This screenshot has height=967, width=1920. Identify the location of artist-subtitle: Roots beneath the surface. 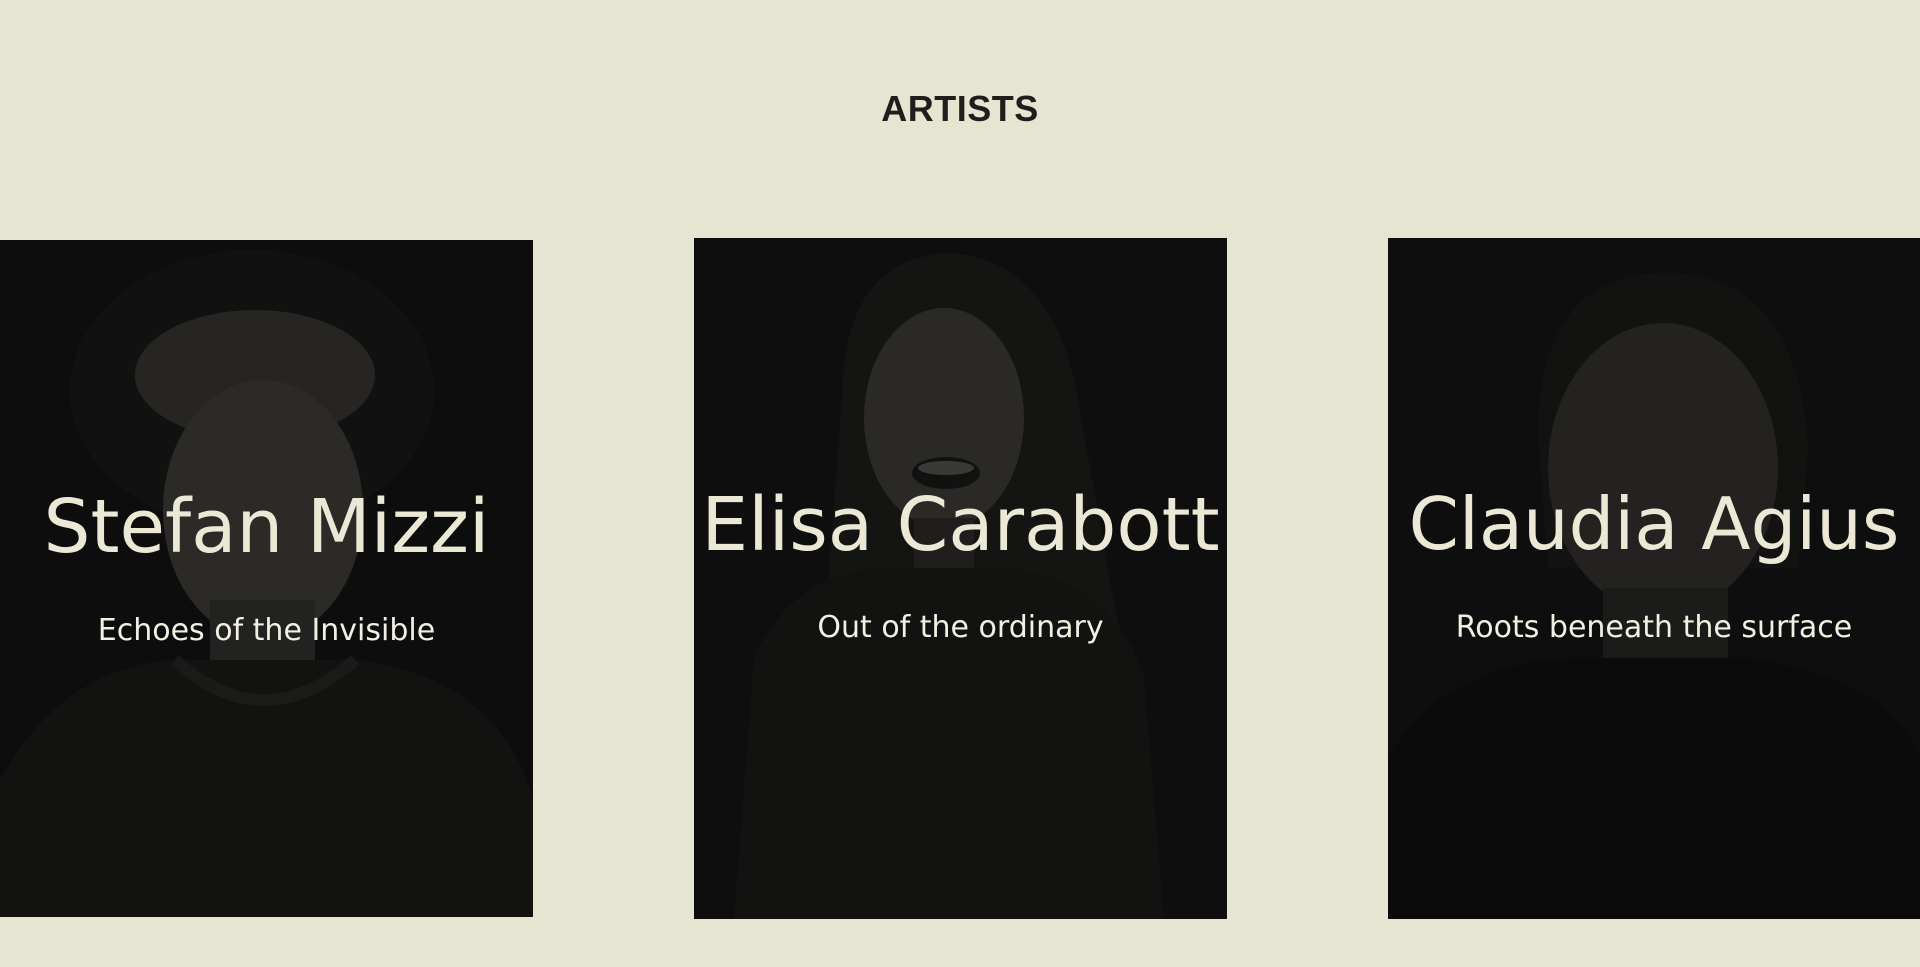
(1654, 627).